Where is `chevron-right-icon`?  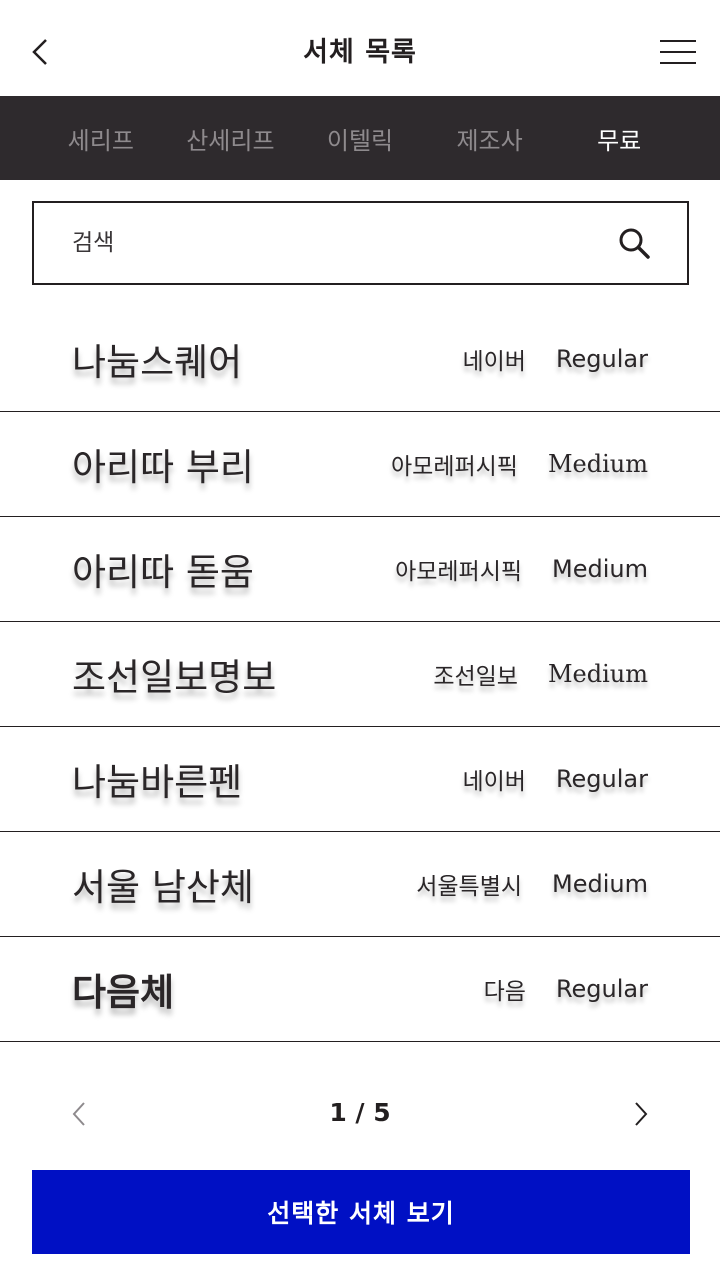
chevron-right-icon is located at coordinates (640, 1114).